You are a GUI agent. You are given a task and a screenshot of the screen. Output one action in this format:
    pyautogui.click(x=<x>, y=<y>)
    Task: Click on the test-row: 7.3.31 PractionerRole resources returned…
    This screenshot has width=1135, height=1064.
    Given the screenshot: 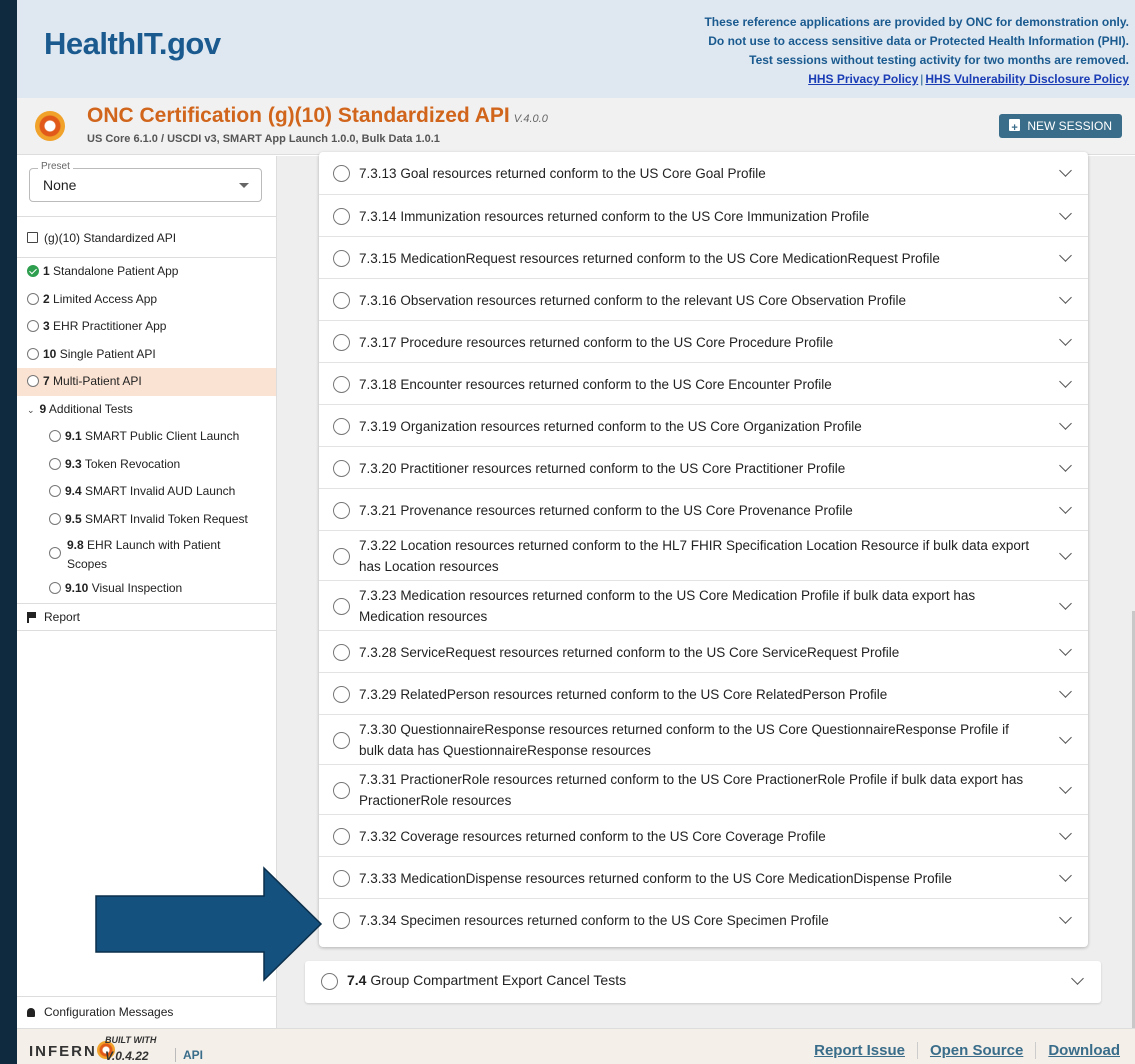 What is the action you would take?
    pyautogui.click(x=703, y=789)
    